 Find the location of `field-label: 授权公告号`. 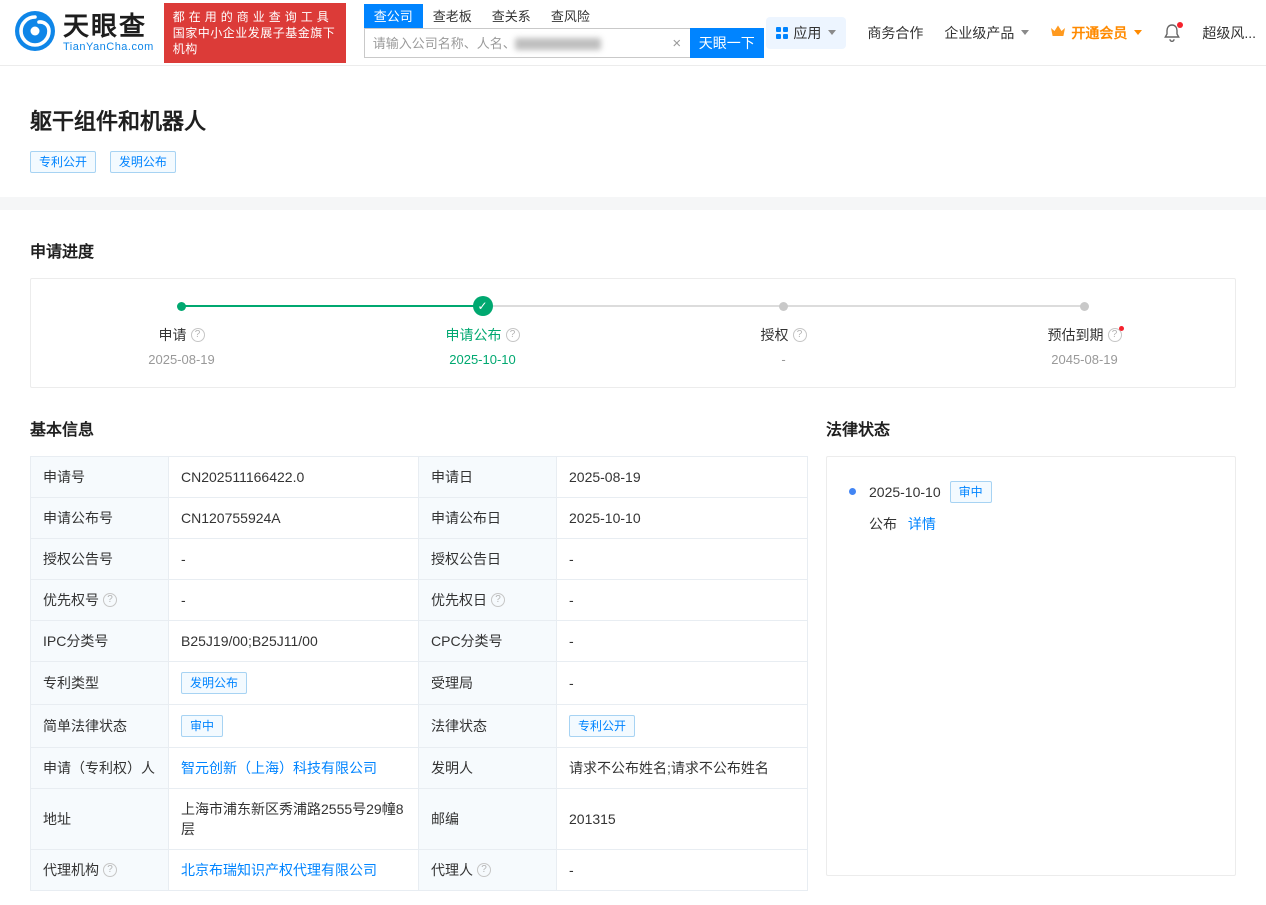

field-label: 授权公告号 is located at coordinates (100, 559).